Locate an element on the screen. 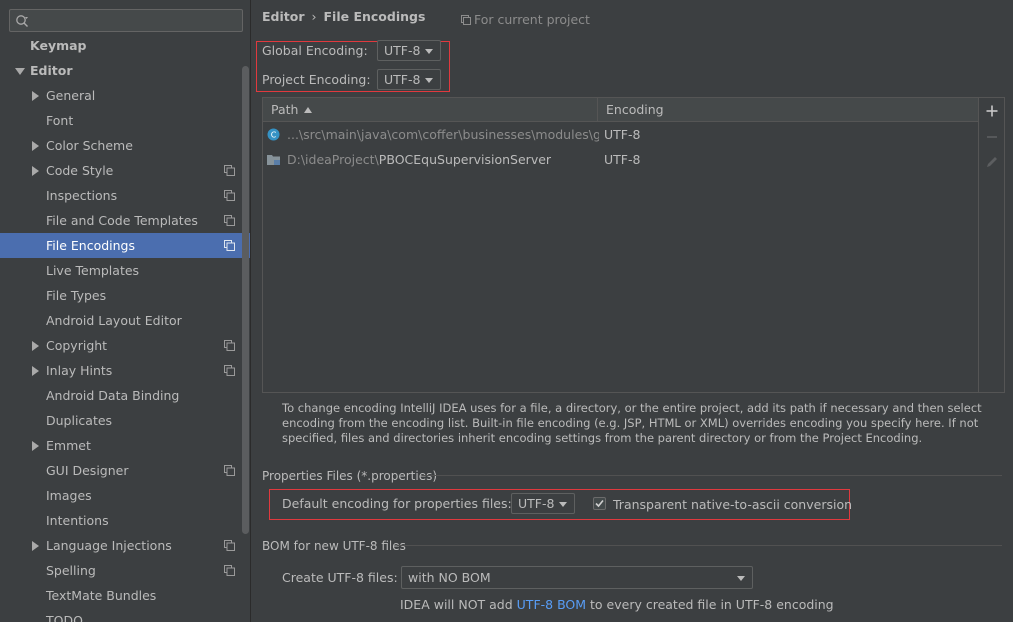  sidebar-item-keymap: Keymap is located at coordinates (125, 45).